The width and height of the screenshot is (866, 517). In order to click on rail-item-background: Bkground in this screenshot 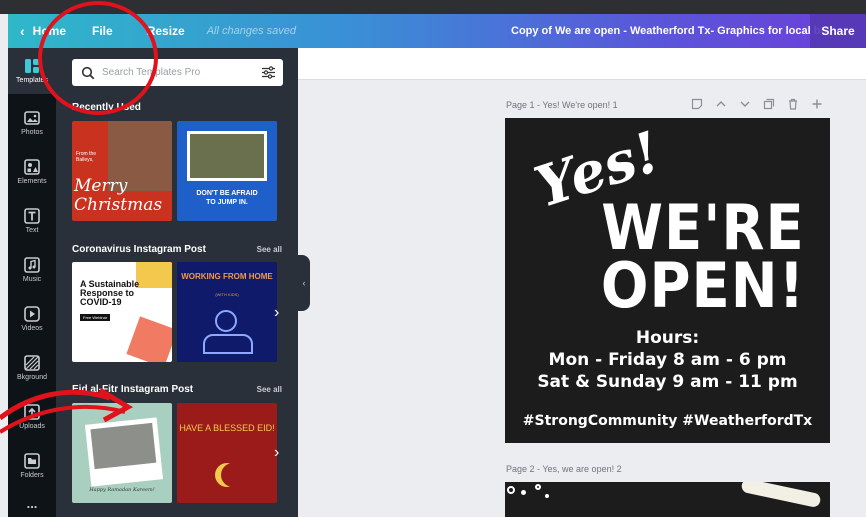, I will do `click(32, 368)`.